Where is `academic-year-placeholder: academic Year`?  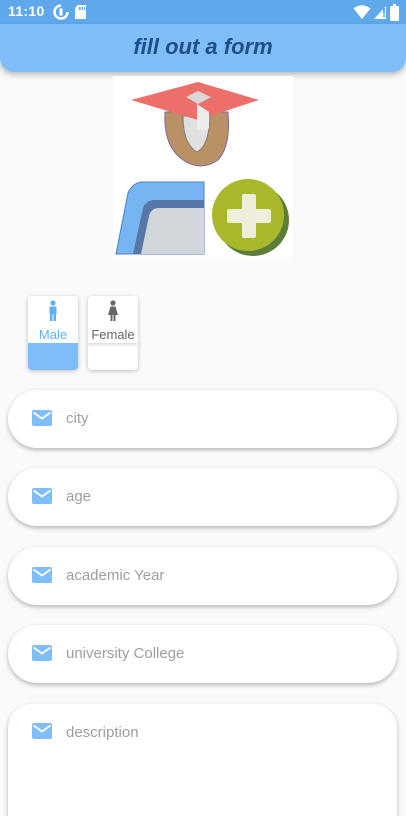 academic-year-placeholder: academic Year is located at coordinates (115, 575).